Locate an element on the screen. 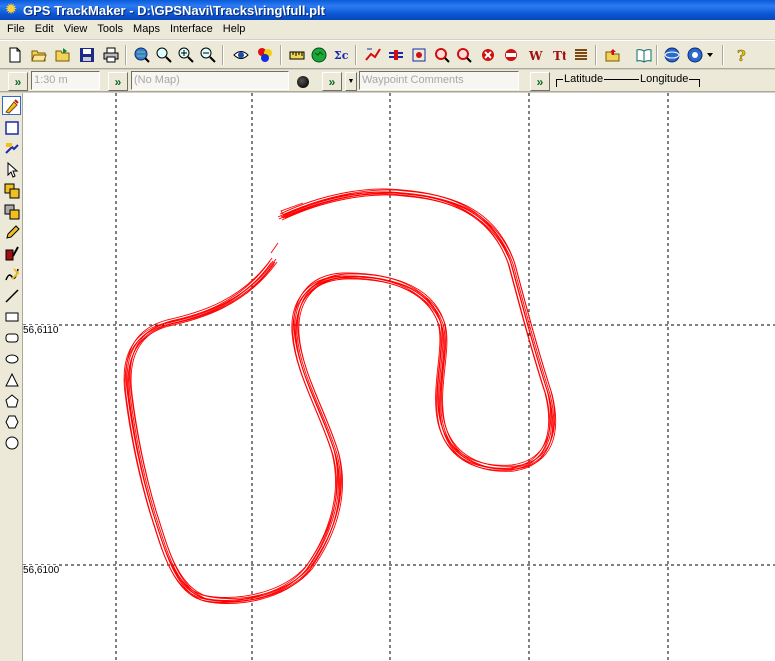  line-tool-icon is located at coordinates (11, 295).